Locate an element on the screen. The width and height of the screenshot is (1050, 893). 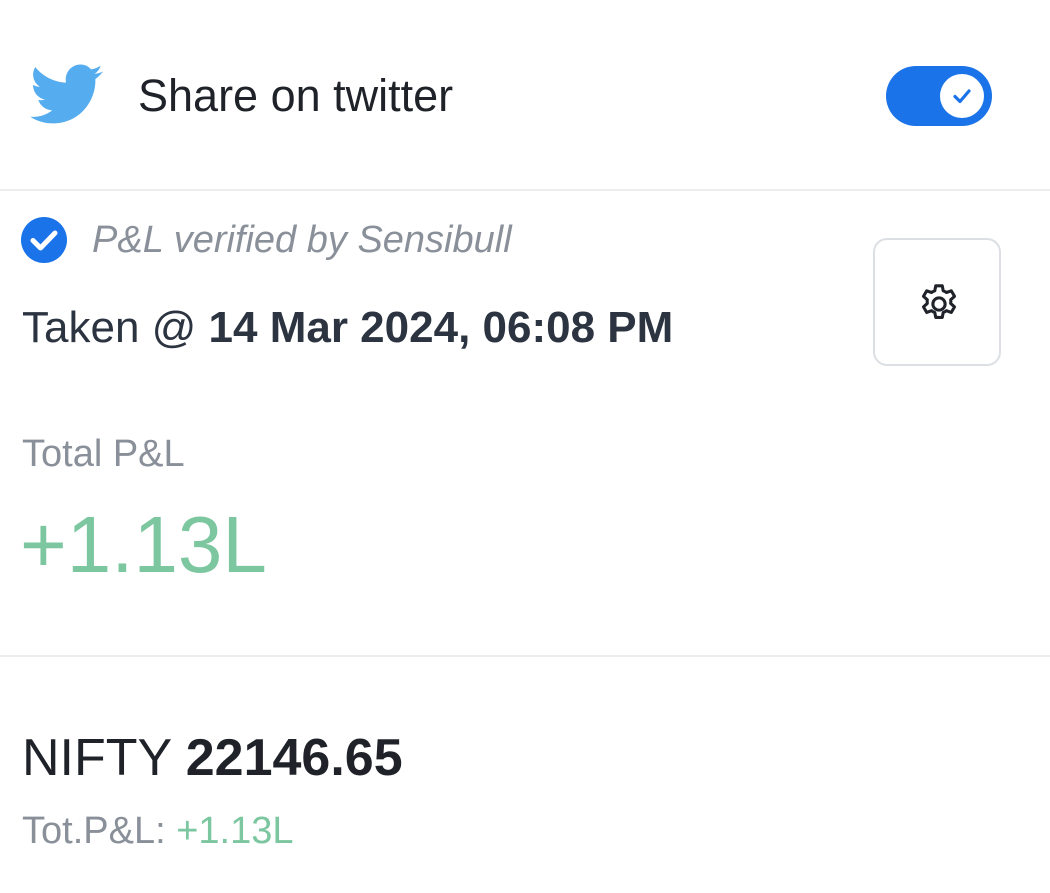
position-pnl-value: +1.13L is located at coordinates (235, 831).